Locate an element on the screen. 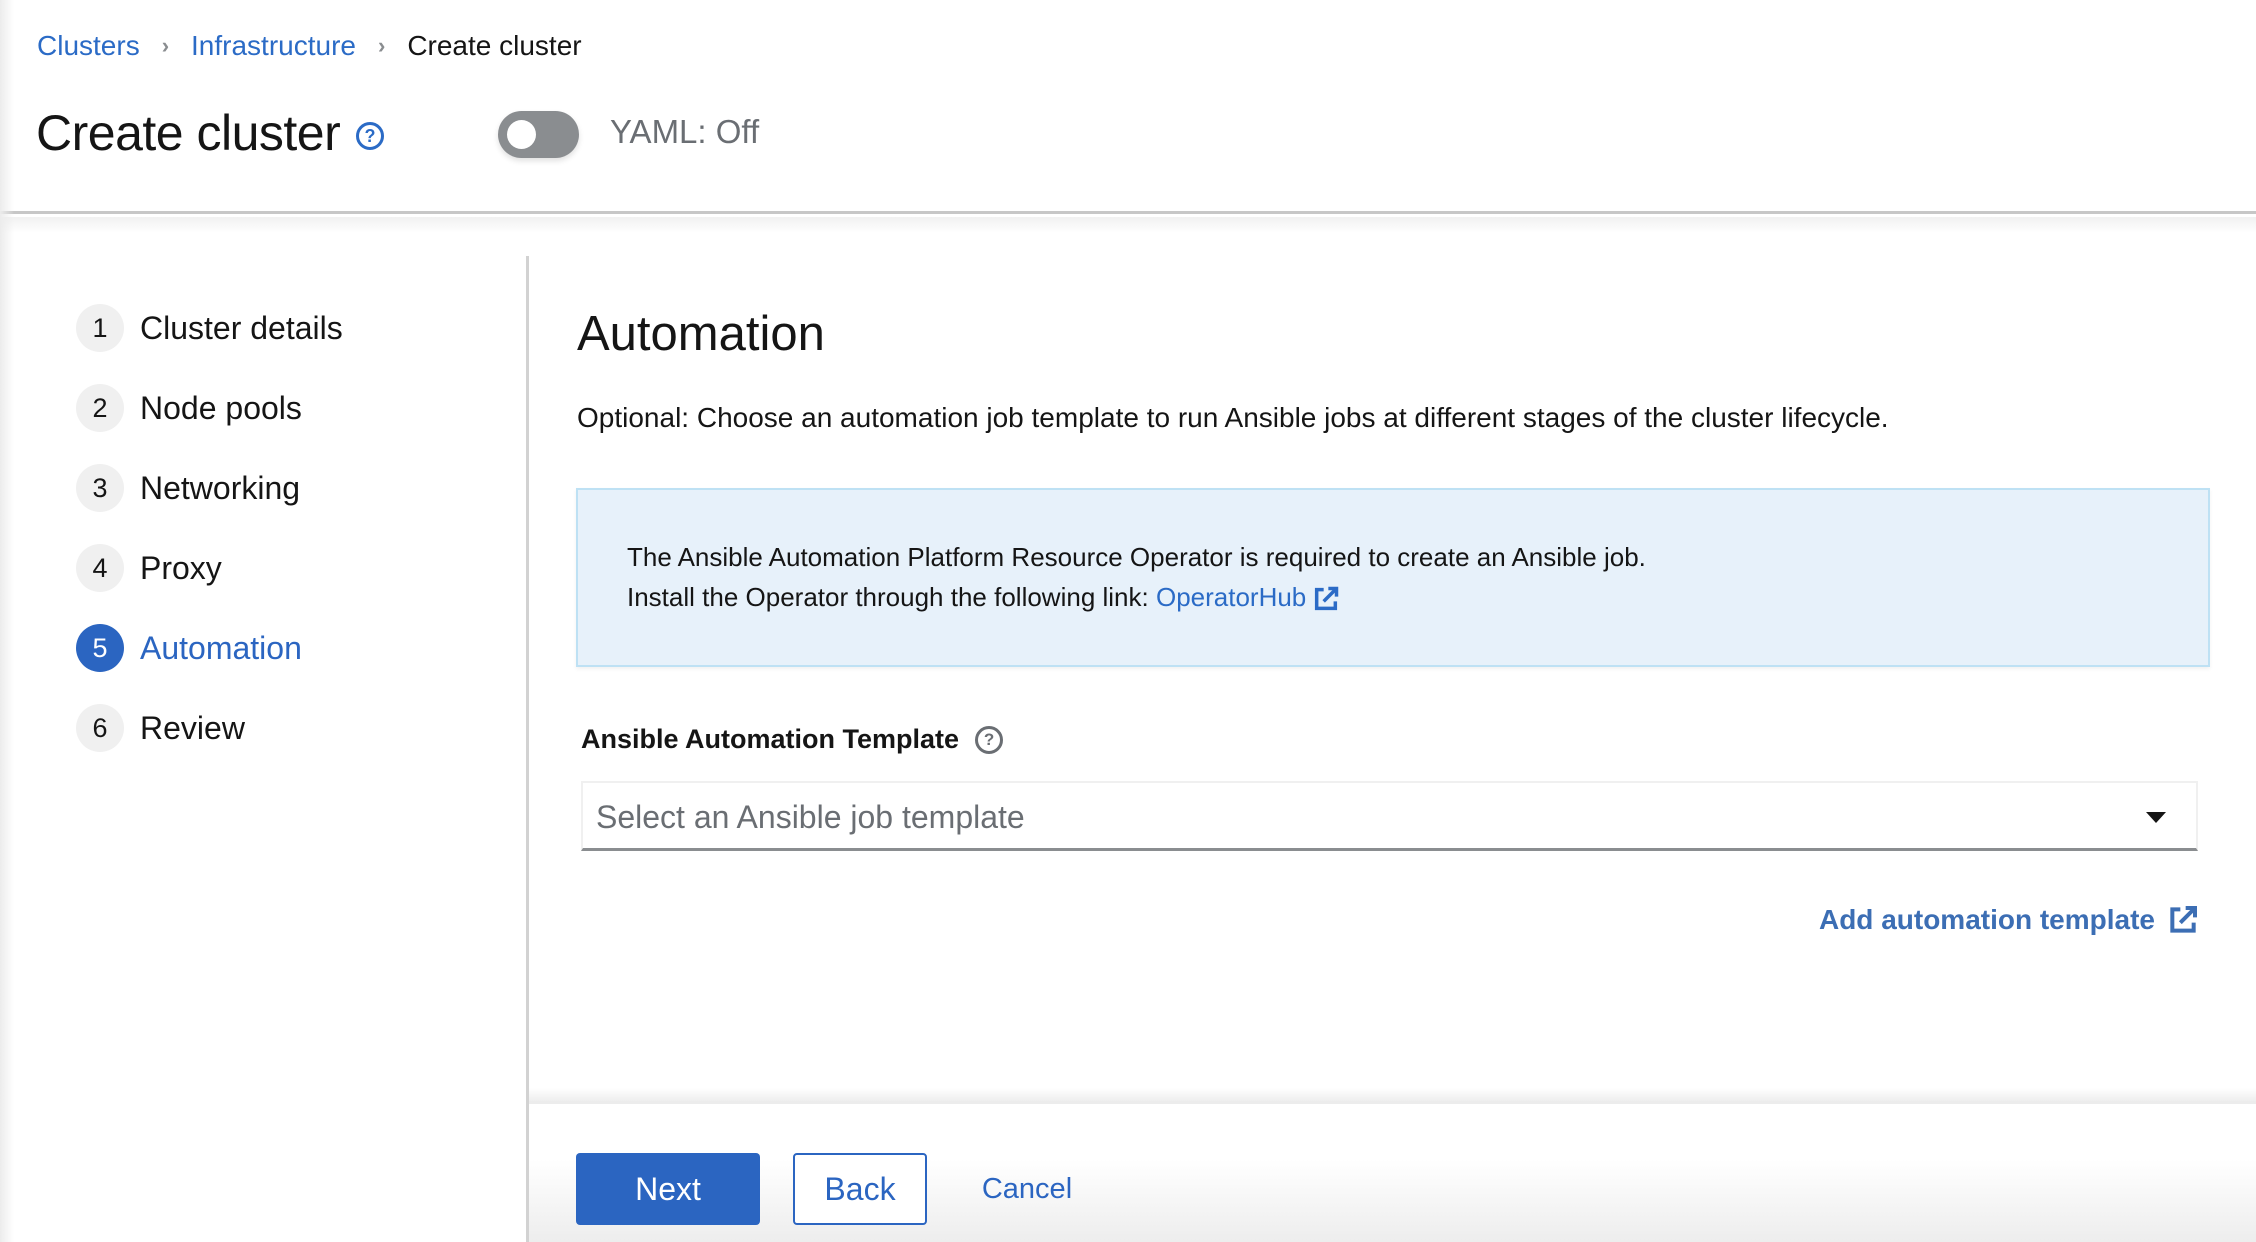 This screenshot has height=1242, width=2256. wizard-step-proxy: 4 Proxy is located at coordinates (209, 568).